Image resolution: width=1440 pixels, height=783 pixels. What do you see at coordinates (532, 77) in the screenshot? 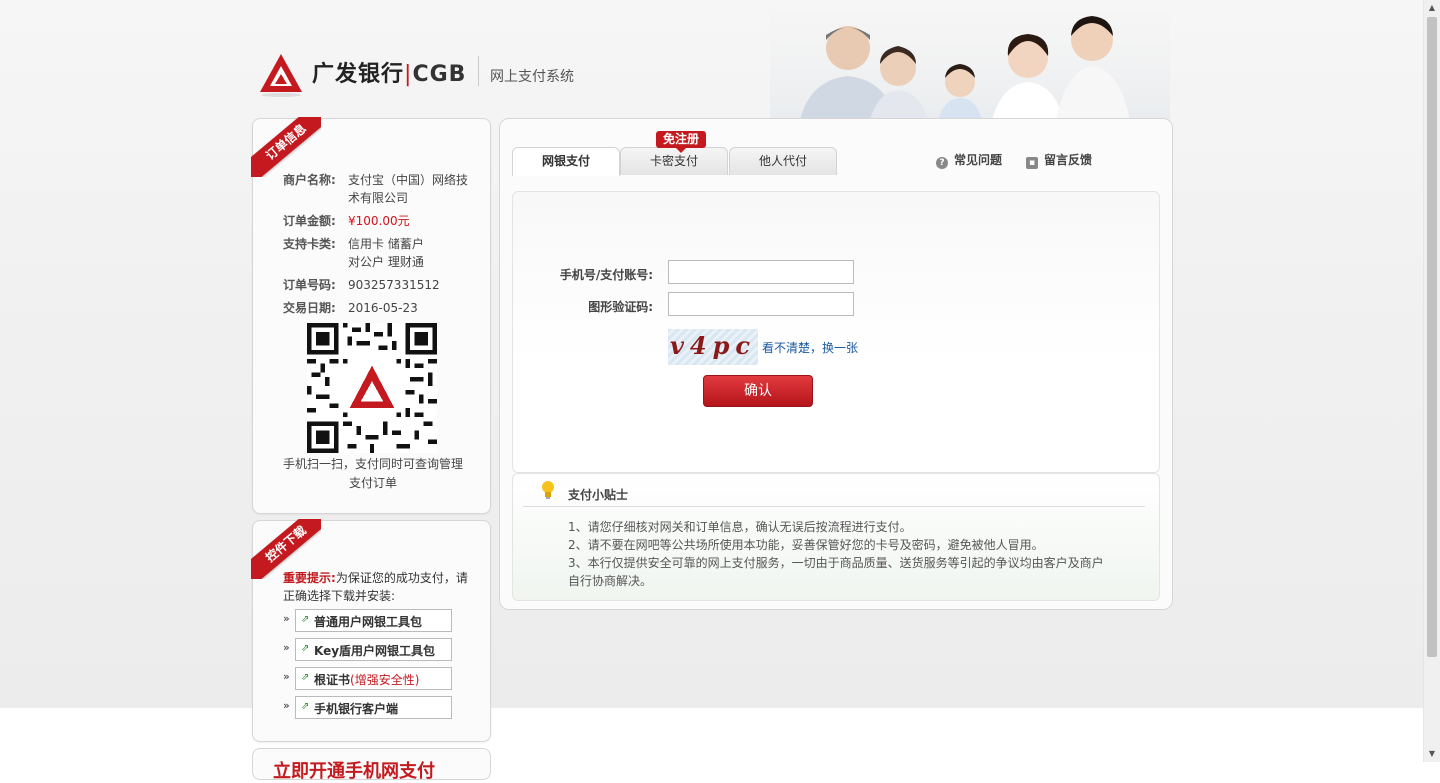
I see `system-title: 网上支付系统` at bounding box center [532, 77].